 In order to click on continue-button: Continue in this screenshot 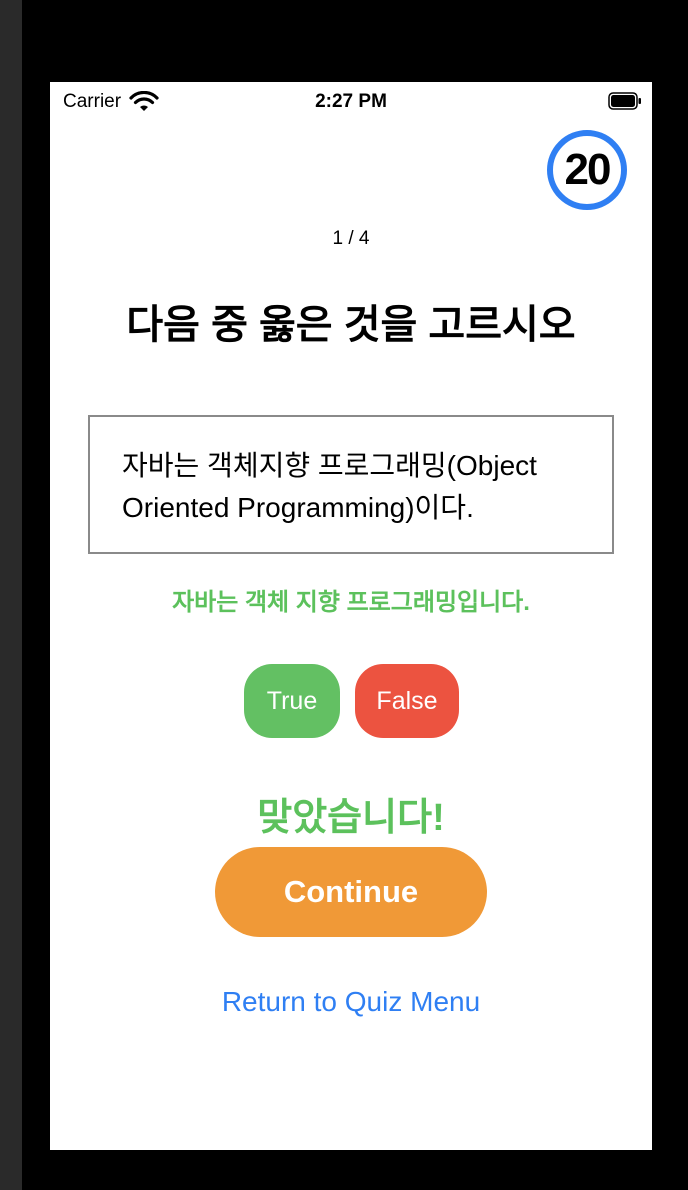, I will do `click(351, 892)`.